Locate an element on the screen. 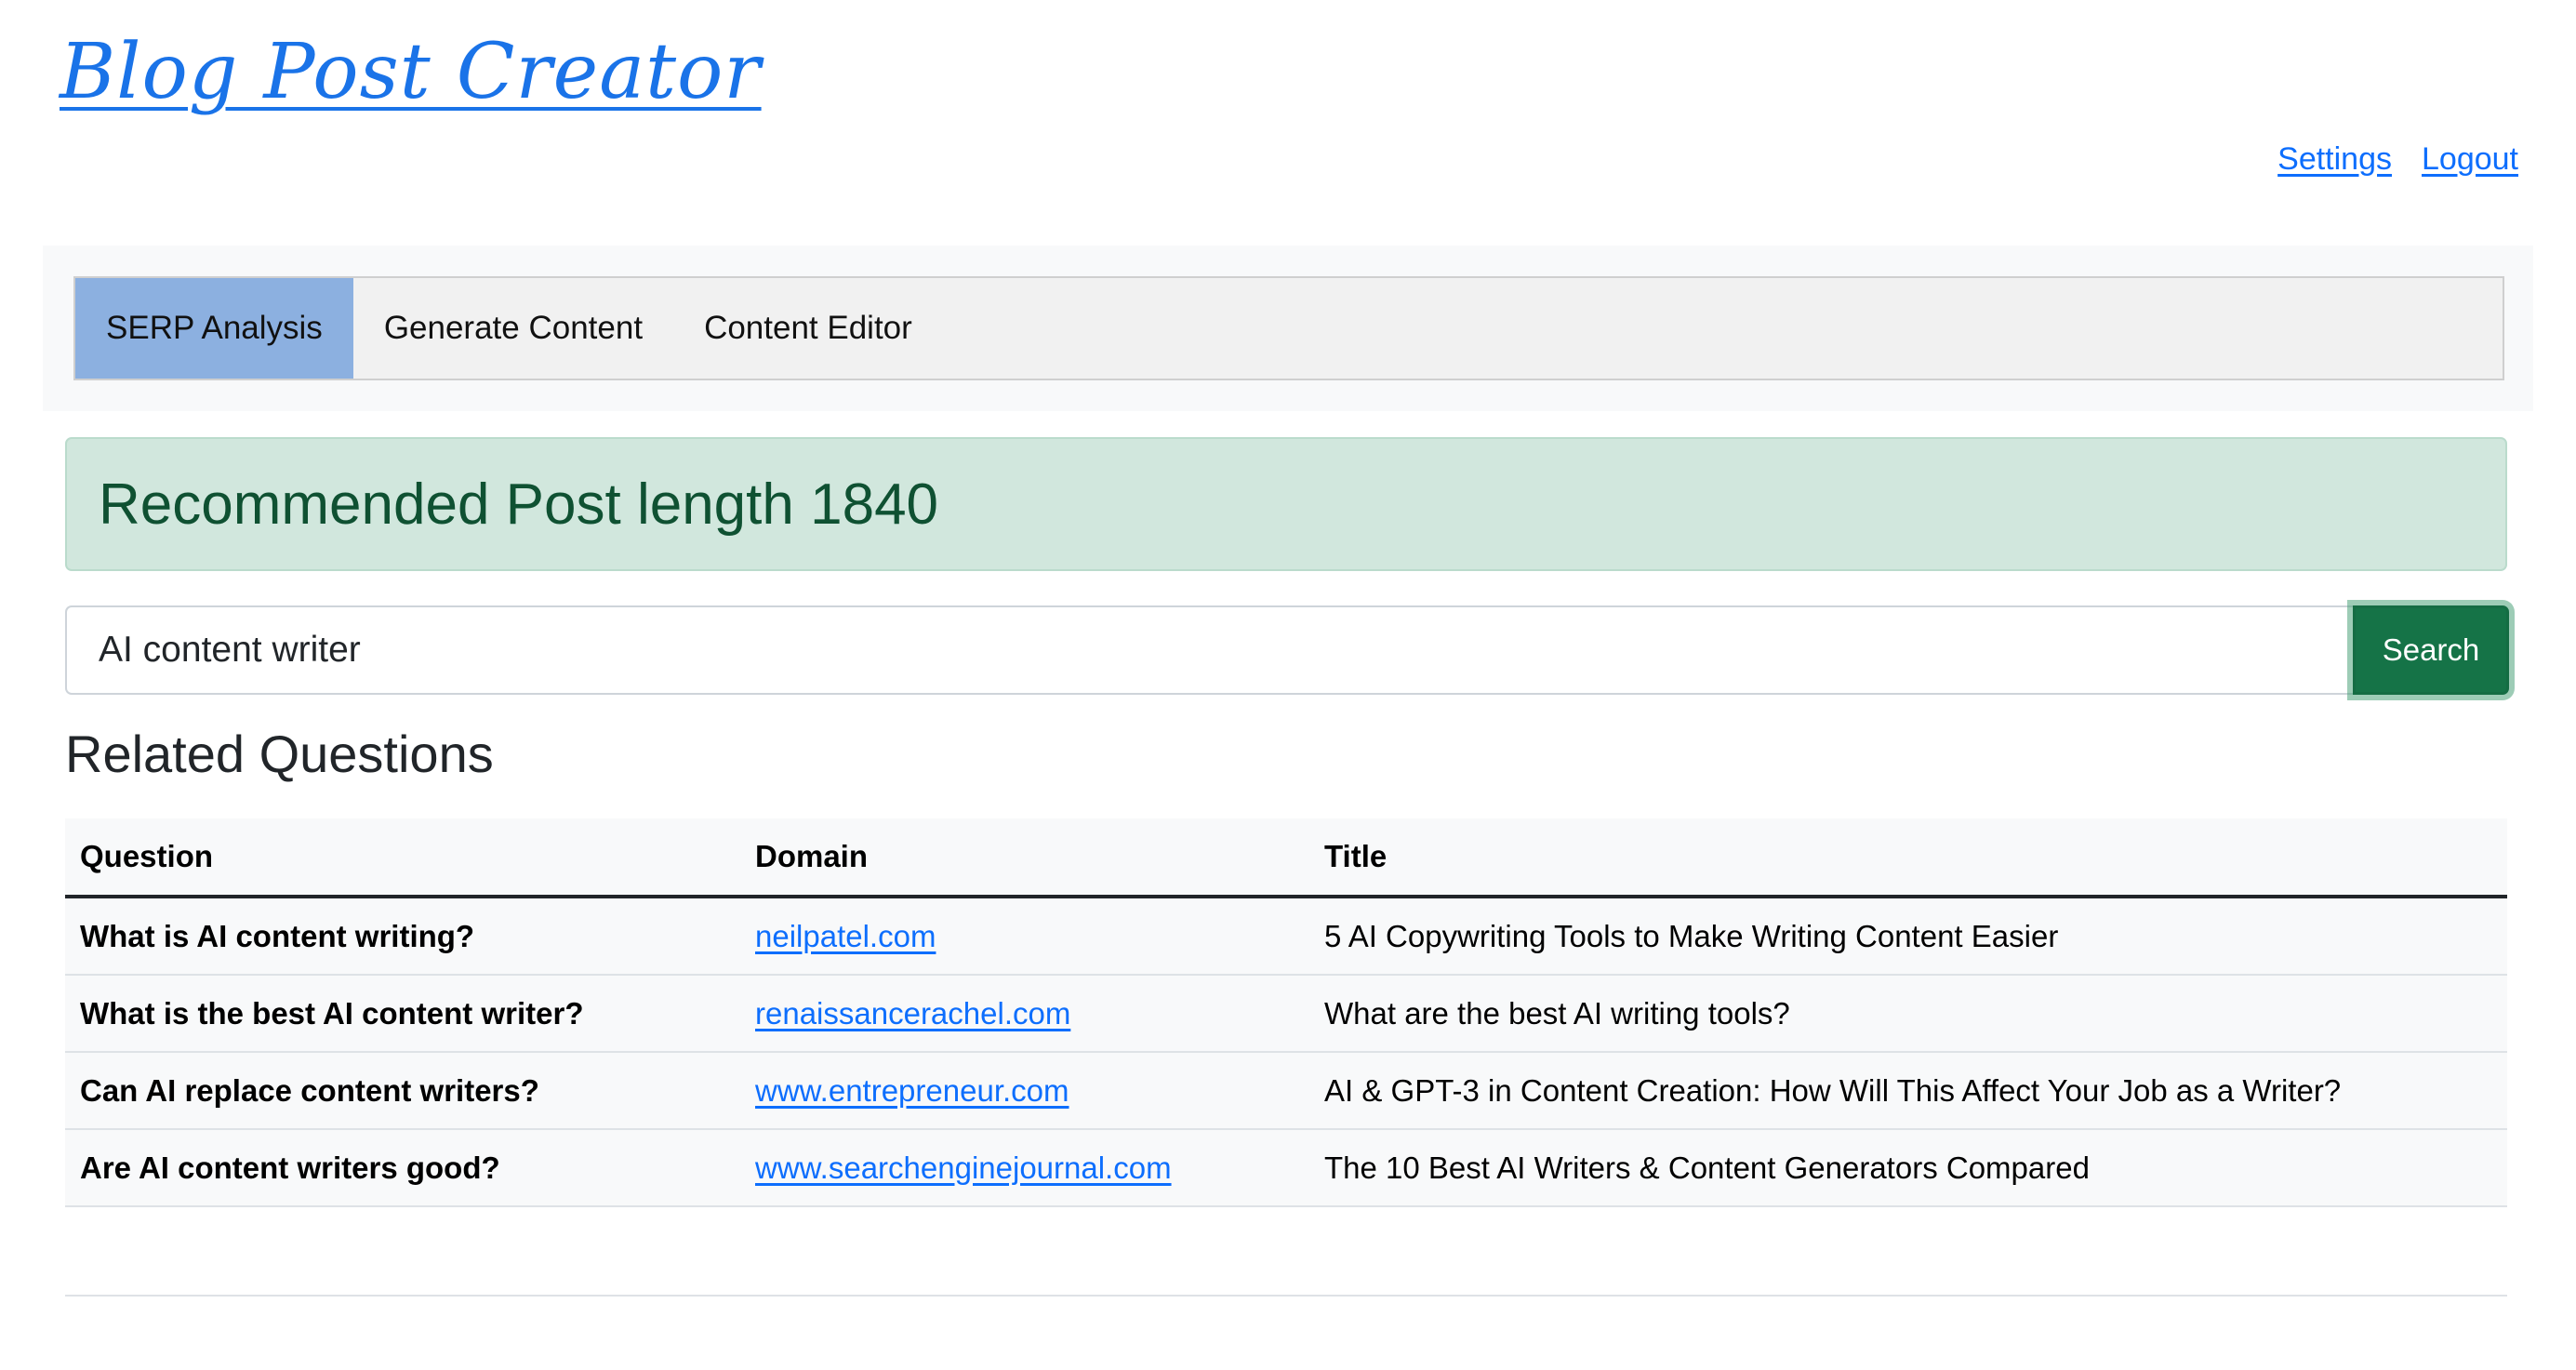 Image resolution: width=2576 pixels, height=1370 pixels. domain-cell: renaissancerachel.com is located at coordinates (1024, 1014).